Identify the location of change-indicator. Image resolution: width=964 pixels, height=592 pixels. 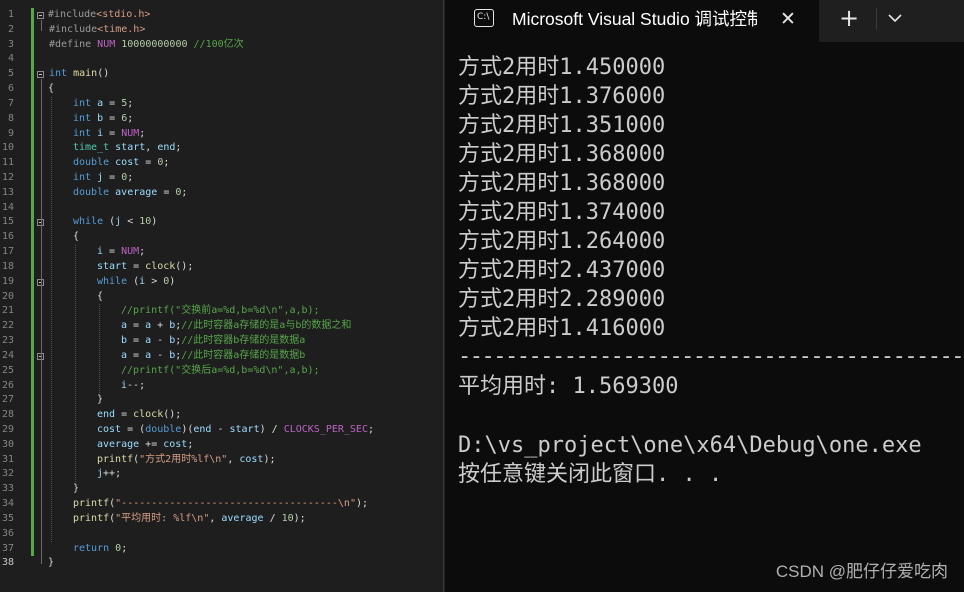
(32, 282).